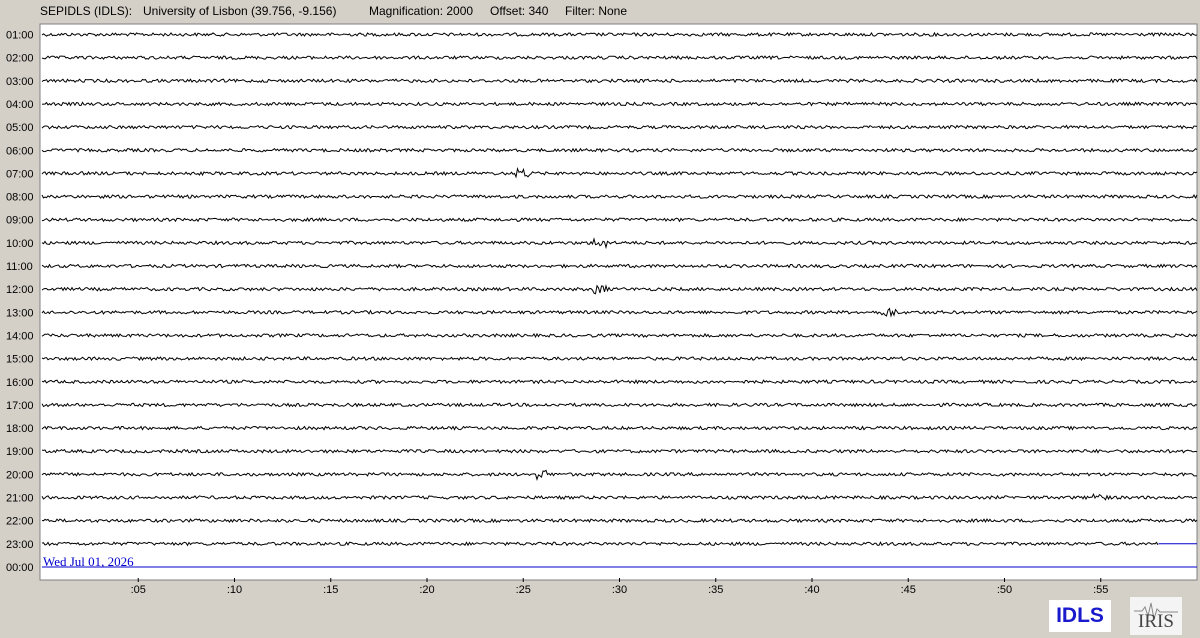 The height and width of the screenshot is (638, 1200). Describe the element at coordinates (234, 590) in the screenshot. I see `x-tick-label: :10` at that location.